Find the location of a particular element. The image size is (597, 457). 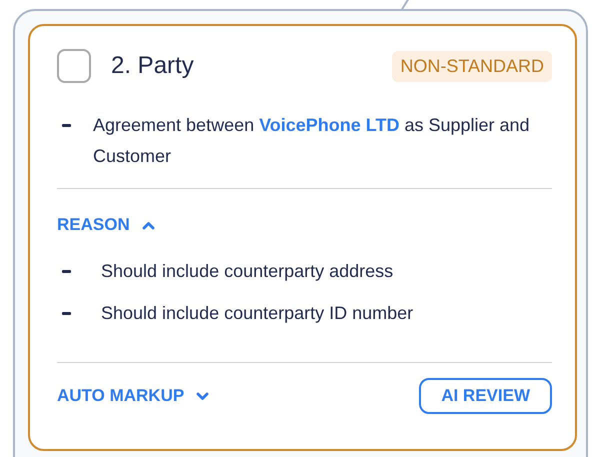

party-link: VoicePhone LTD is located at coordinates (329, 125).